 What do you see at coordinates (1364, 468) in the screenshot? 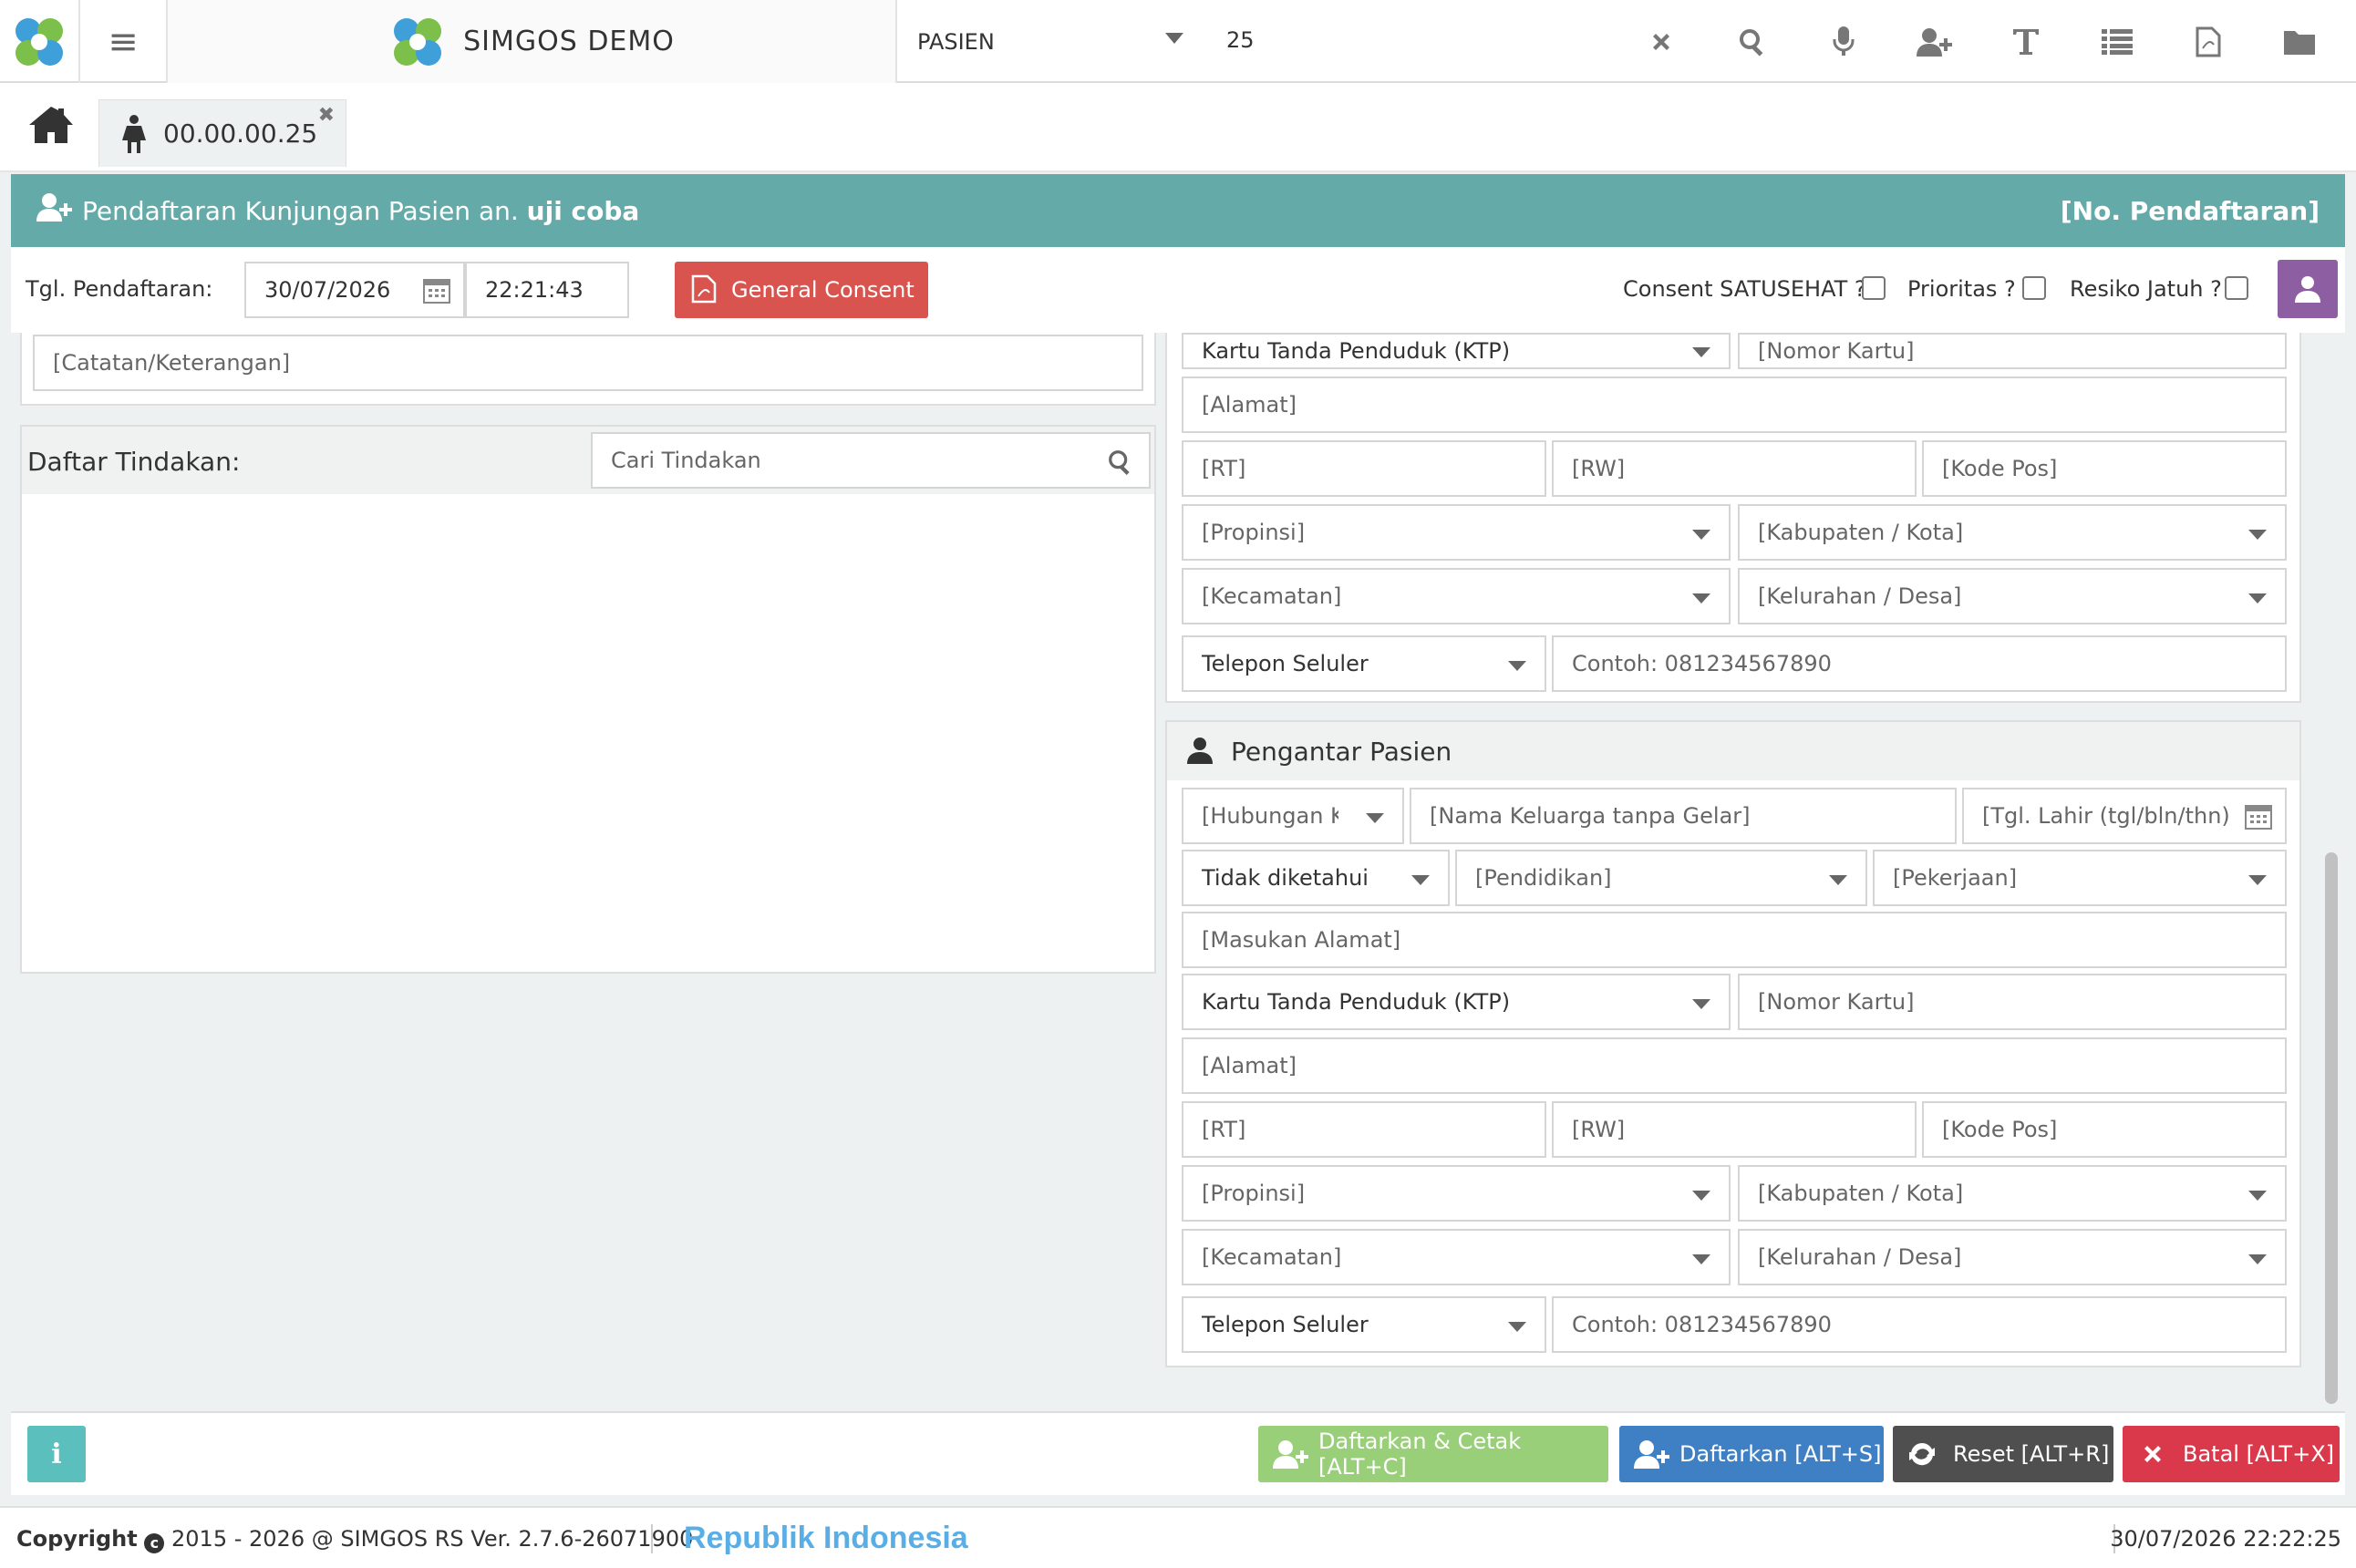
I see `rt-input: [RT]` at bounding box center [1364, 468].